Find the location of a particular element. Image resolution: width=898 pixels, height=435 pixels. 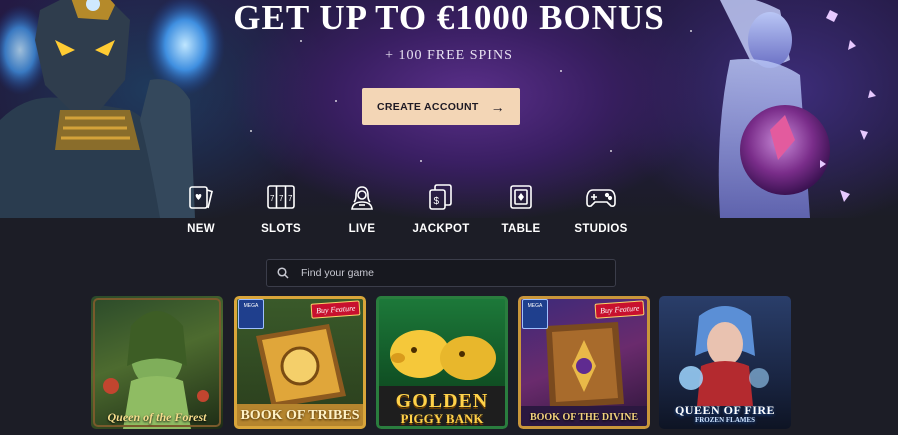

game-title-line2: PIGGY BANK is located at coordinates (442, 418).